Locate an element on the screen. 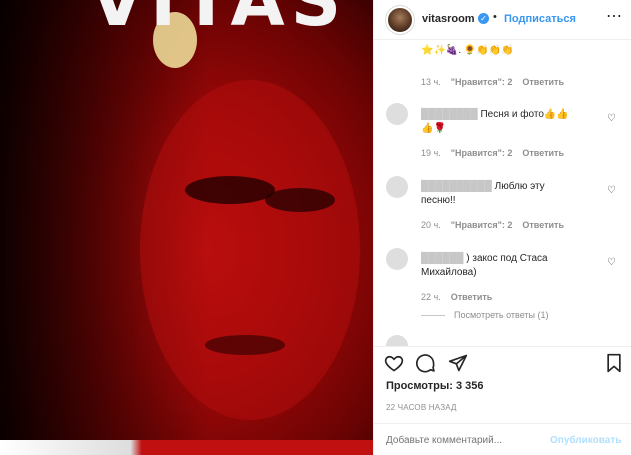 The image size is (631, 455). follow-button: Подписаться is located at coordinates (540, 19).